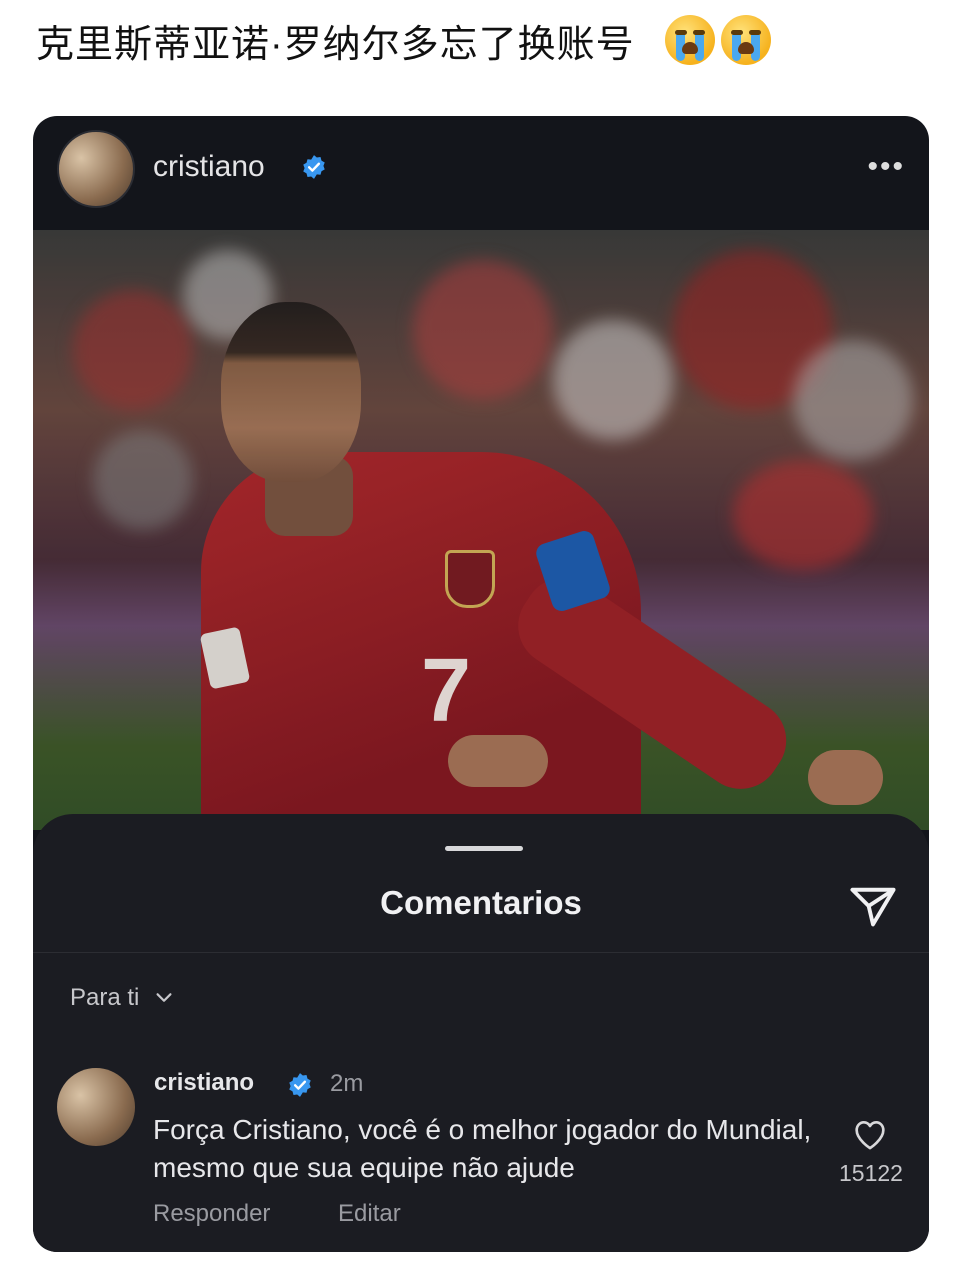 The height and width of the screenshot is (1275, 960). I want to click on emoji-group, so click(717, 40).